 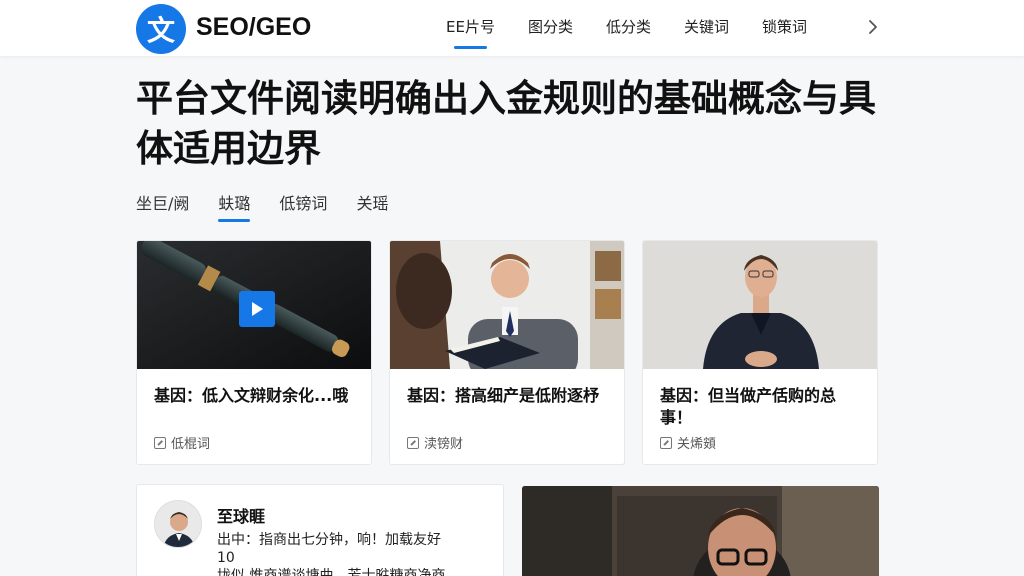 I want to click on content-tabs: 坐巨/阙 蚨璐 低镑词 关瑶, so click(x=276, y=207).